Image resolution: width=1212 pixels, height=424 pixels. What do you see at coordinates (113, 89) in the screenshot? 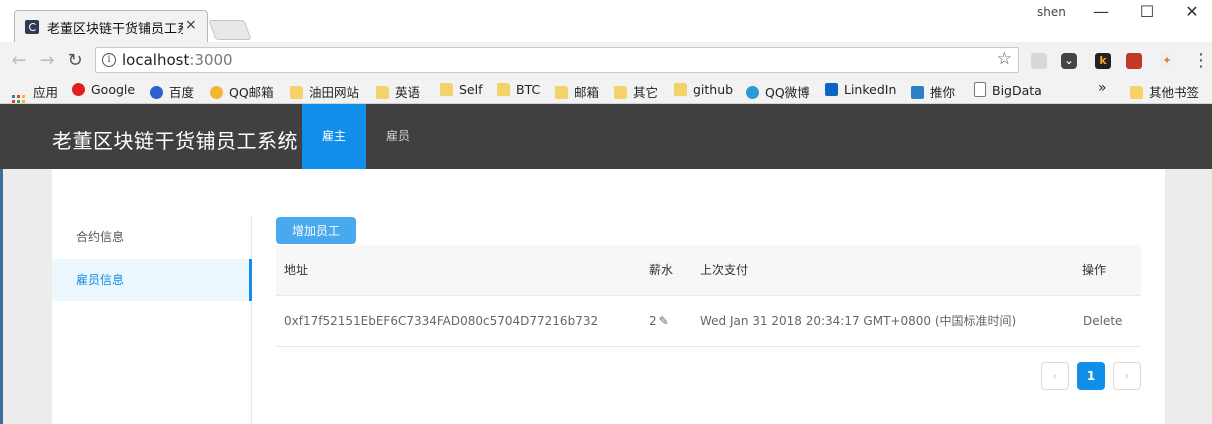
I see `bookmark-label: Google` at bounding box center [113, 89].